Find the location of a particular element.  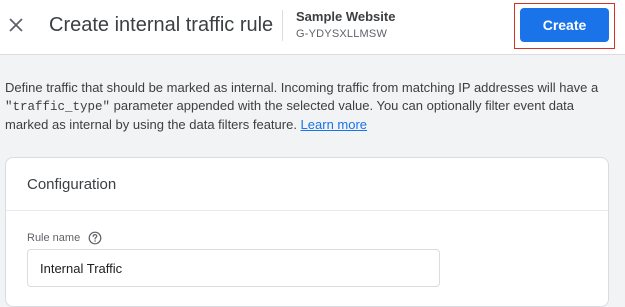

property-id: G-YDYSXLLMSW is located at coordinates (342, 34).